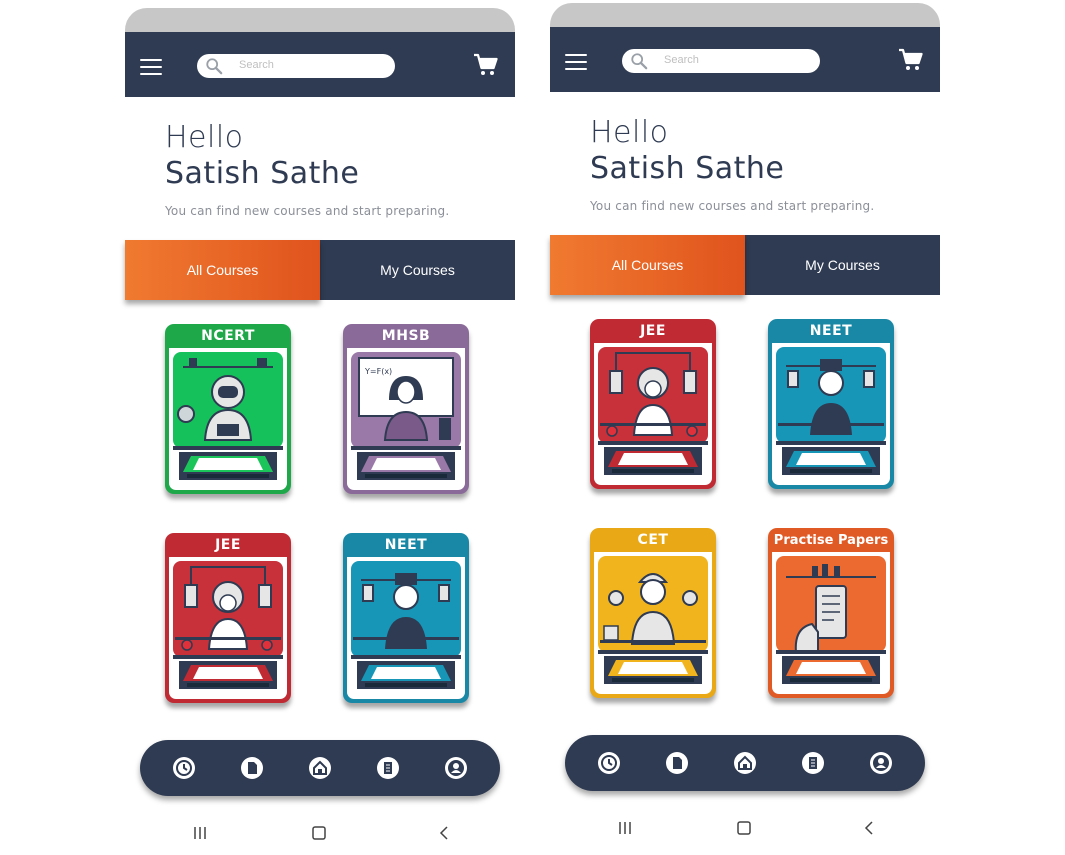 This screenshot has width=1065, height=855. Describe the element at coordinates (653, 540) in the screenshot. I see `course-card-title: CET` at that location.